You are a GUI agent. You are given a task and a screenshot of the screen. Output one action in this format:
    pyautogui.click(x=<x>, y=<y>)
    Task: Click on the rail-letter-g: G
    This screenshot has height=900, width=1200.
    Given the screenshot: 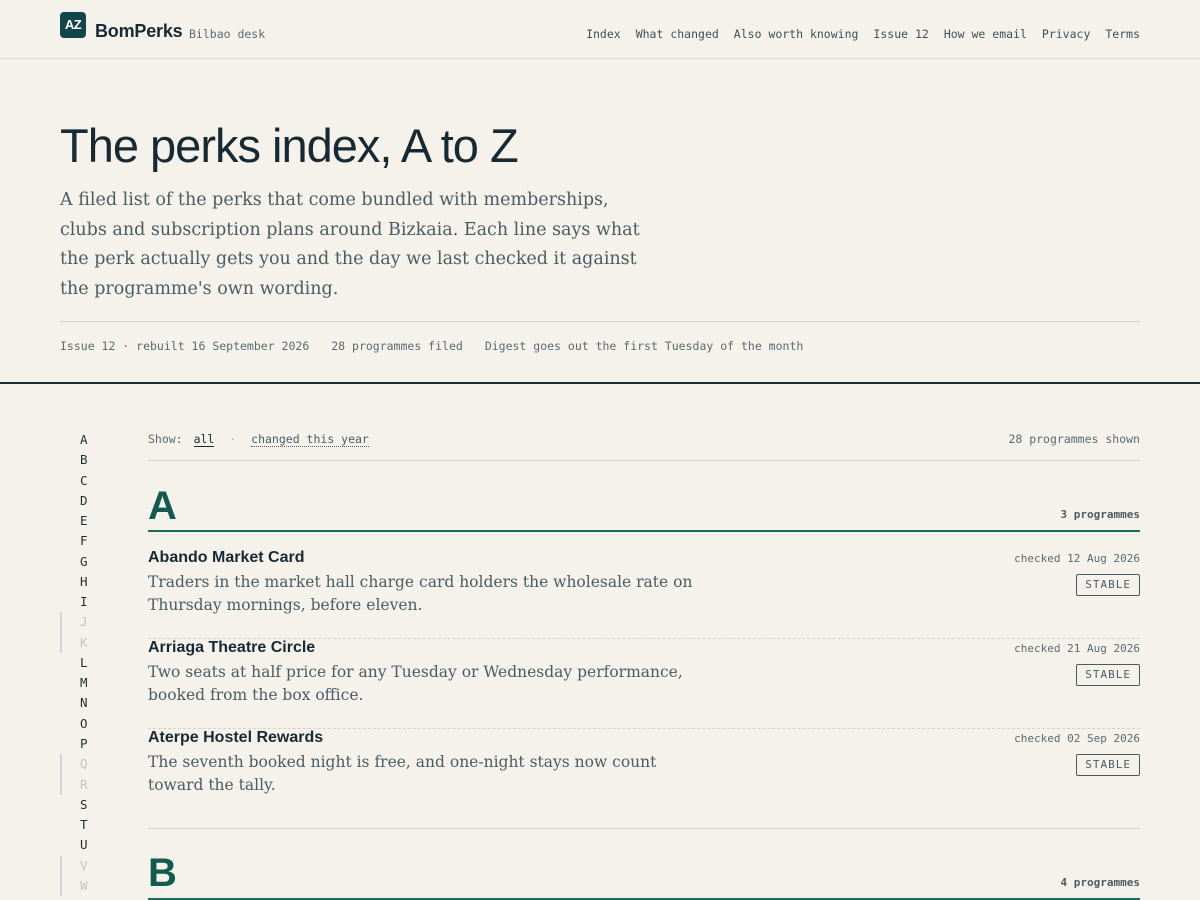 What is the action you would take?
    pyautogui.click(x=80, y=562)
    